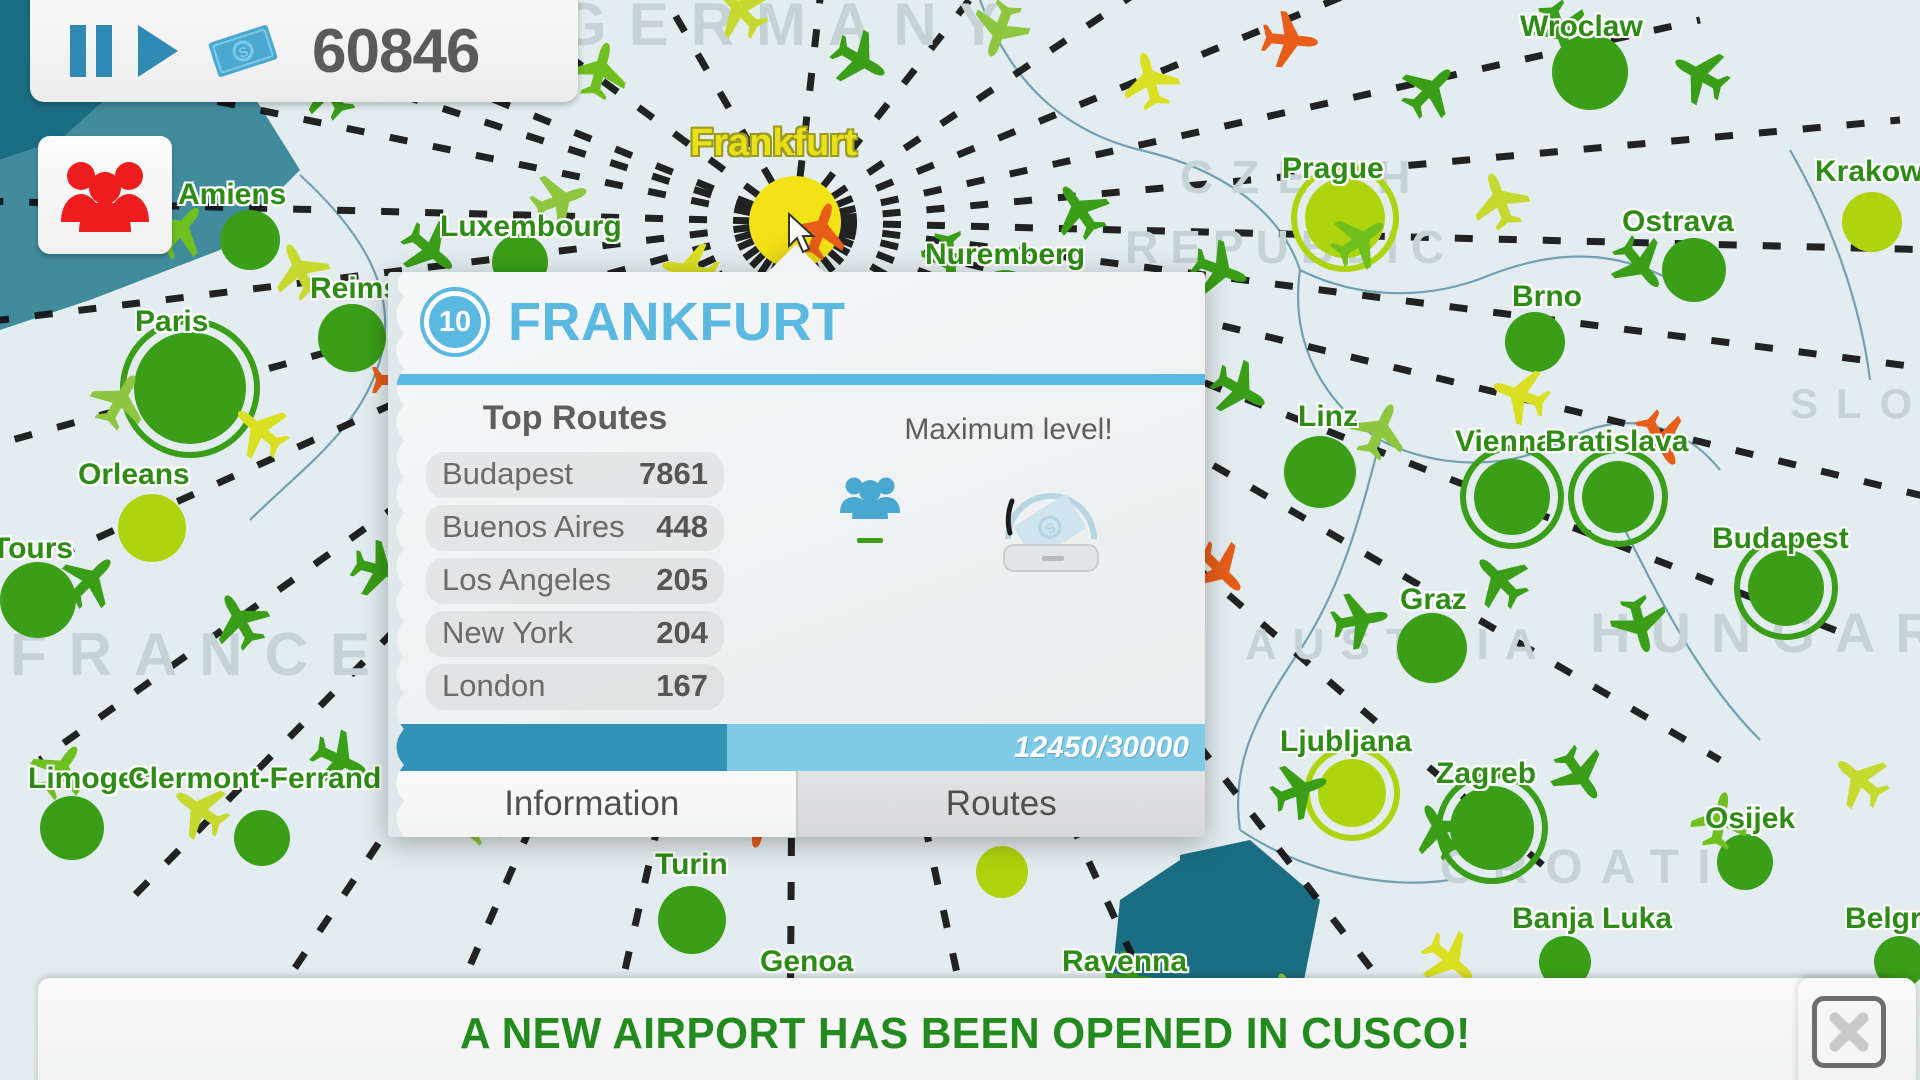 This screenshot has height=1080, width=1920. I want to click on top-hud-bar: S 60846, so click(304, 51).